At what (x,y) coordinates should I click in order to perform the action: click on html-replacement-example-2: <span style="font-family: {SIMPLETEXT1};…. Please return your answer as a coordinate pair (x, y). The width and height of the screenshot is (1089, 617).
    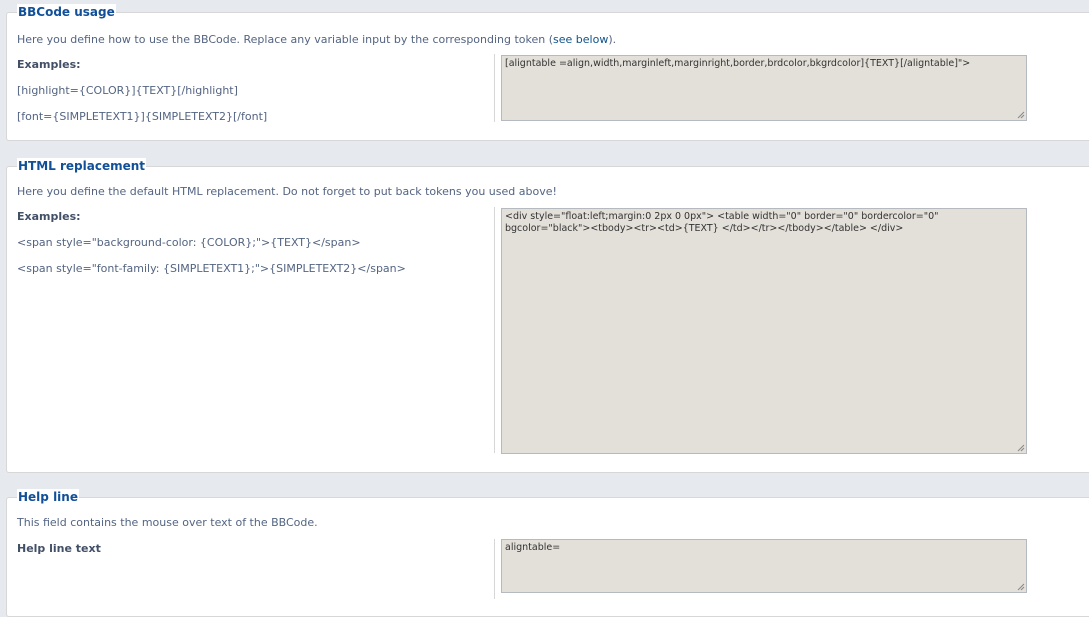
    Looking at the image, I should click on (211, 268).